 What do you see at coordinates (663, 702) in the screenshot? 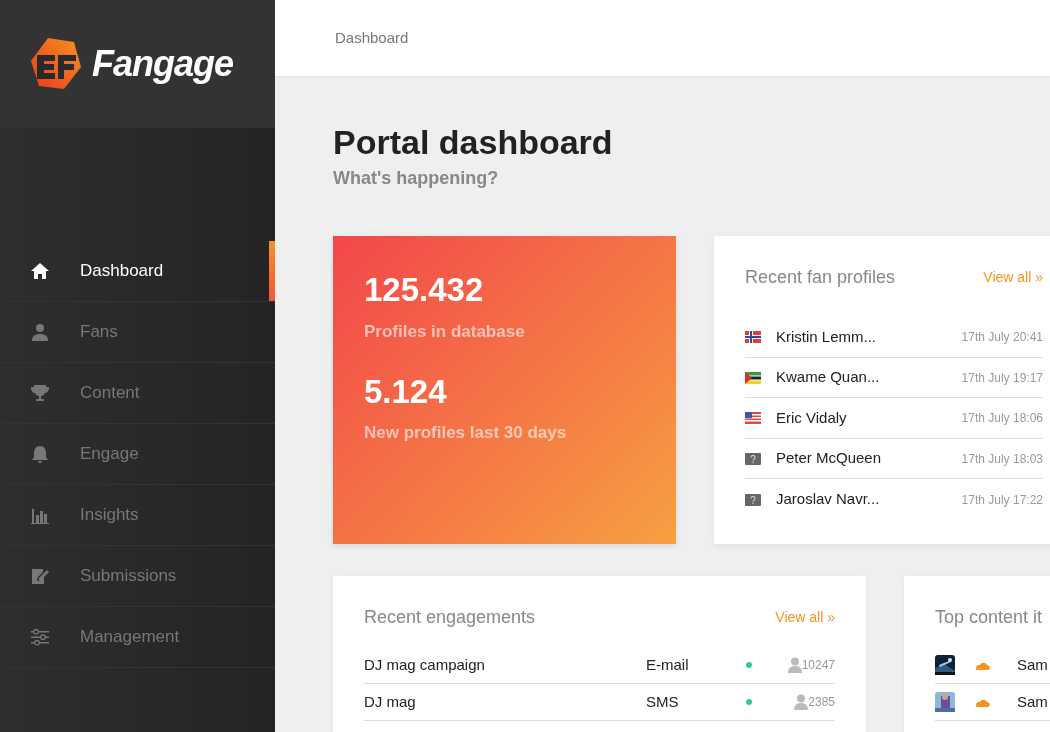
I see `channel-label: SMS` at bounding box center [663, 702].